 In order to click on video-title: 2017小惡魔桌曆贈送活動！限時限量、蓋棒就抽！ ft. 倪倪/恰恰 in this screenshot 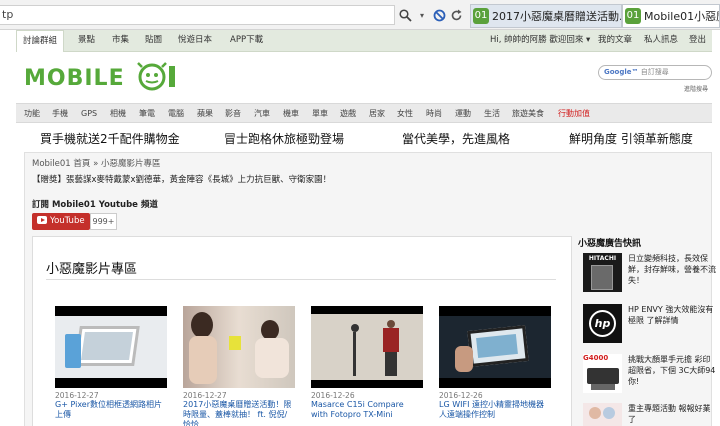, I will do `click(239, 413)`.